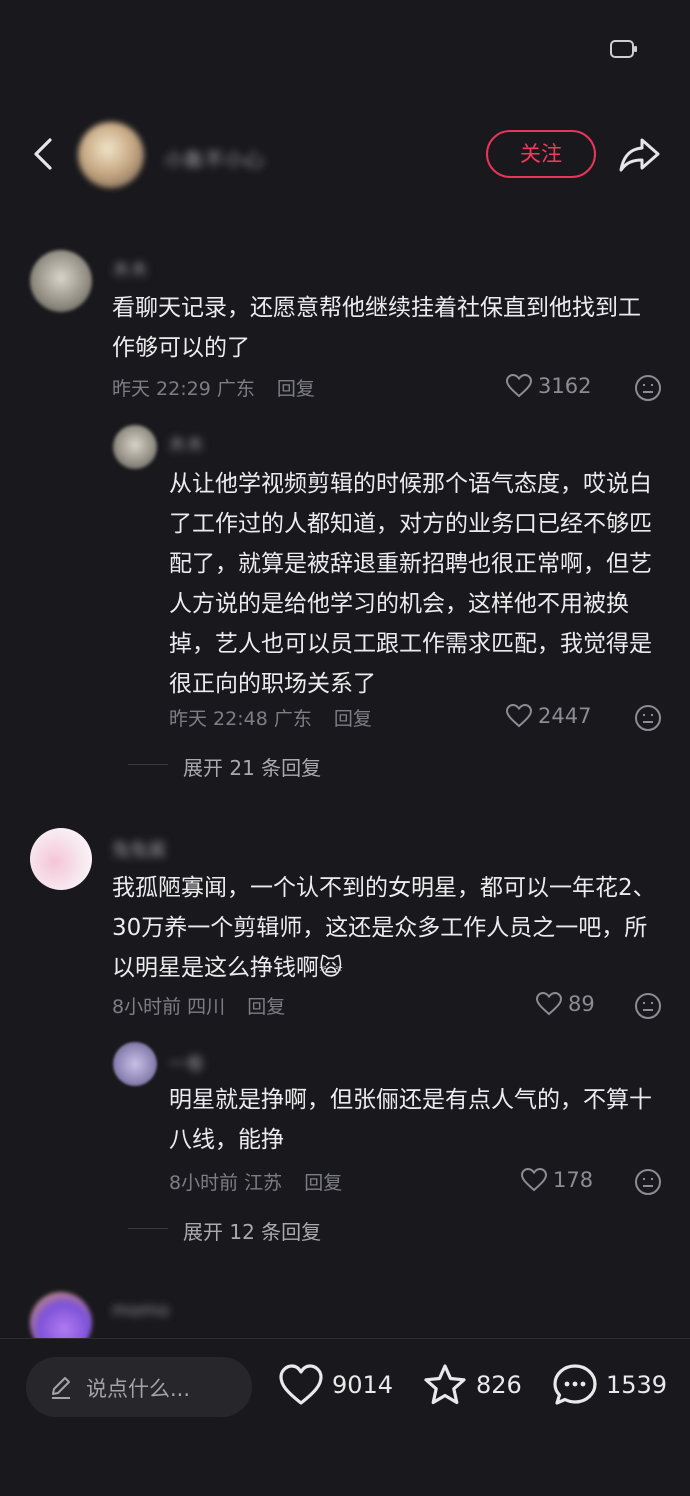 The image size is (690, 1496). I want to click on commenter-name: 兔兔酱, so click(152, 849).